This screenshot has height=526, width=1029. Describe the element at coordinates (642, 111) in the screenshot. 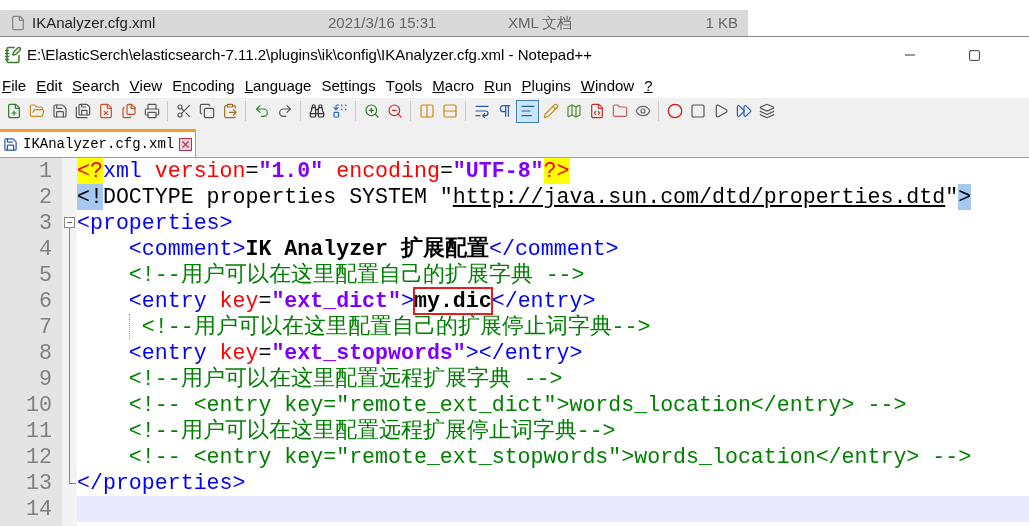

I see `eye-icon` at that location.